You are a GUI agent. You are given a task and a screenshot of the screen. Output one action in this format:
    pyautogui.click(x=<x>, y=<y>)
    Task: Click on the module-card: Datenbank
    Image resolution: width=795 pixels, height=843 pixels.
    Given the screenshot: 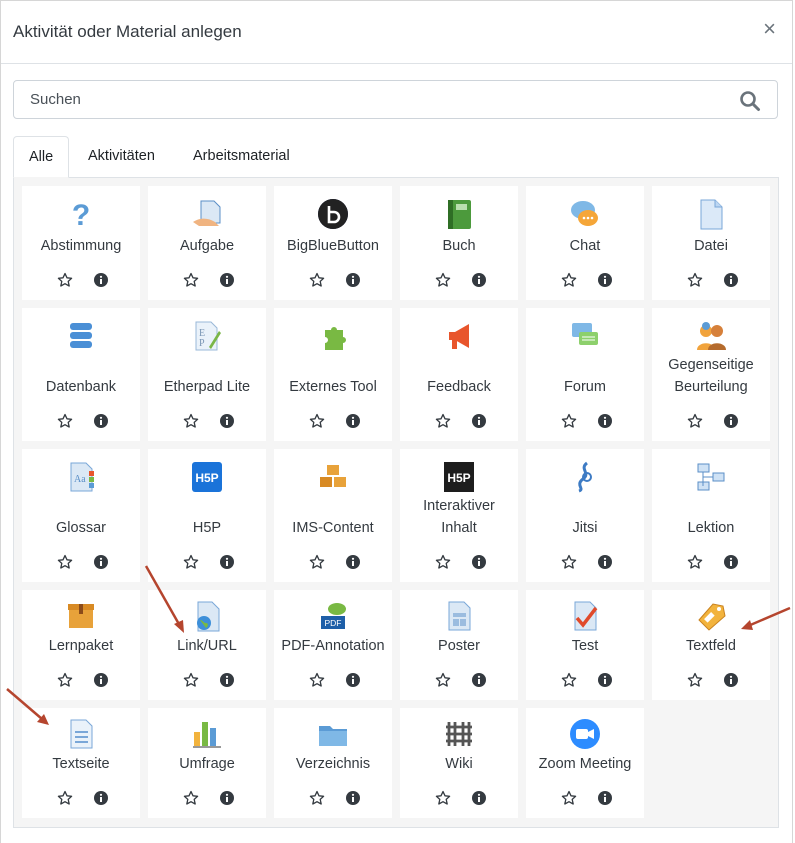 What is the action you would take?
    pyautogui.click(x=81, y=374)
    